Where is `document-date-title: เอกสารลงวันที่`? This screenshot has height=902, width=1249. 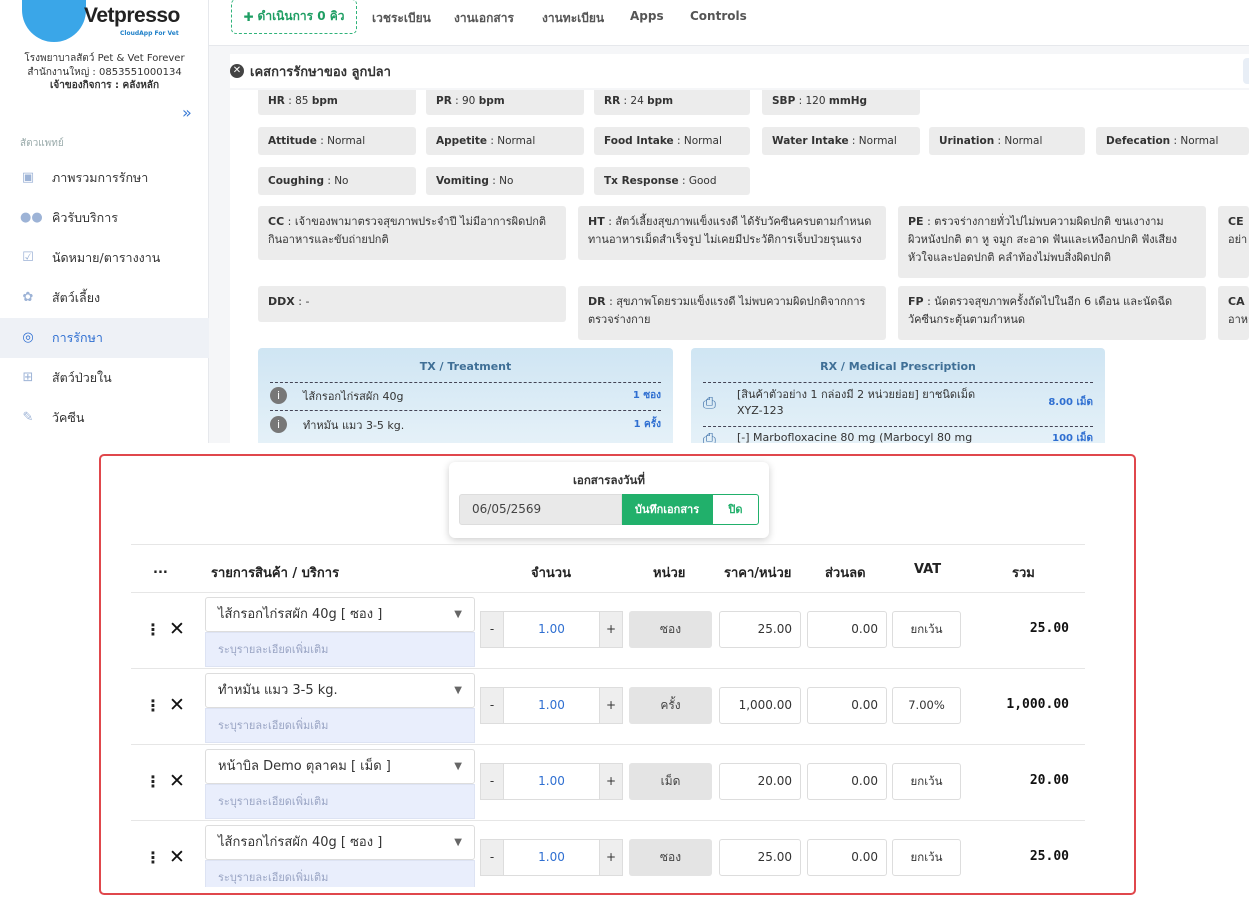 document-date-title: เอกสารลงวันที่ is located at coordinates (608, 480).